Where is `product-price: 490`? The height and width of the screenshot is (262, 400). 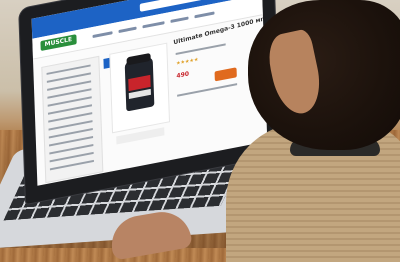
product-price: 490 is located at coordinates (183, 75).